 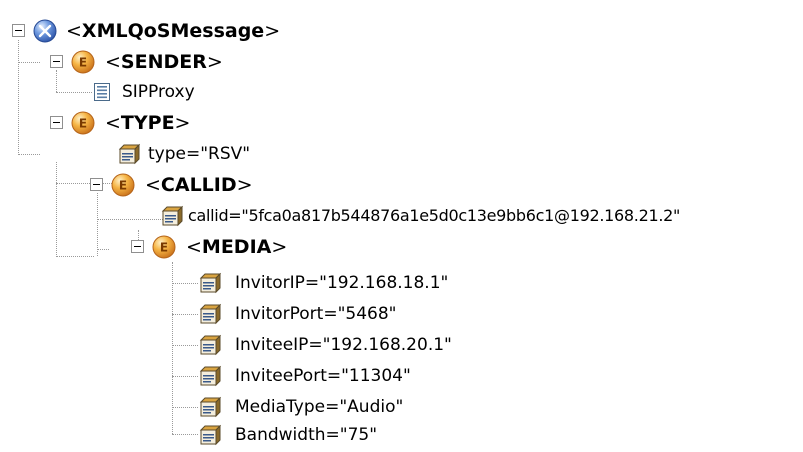 I want to click on tree-node-text-sipproxy: SIPProxy, so click(x=150, y=92).